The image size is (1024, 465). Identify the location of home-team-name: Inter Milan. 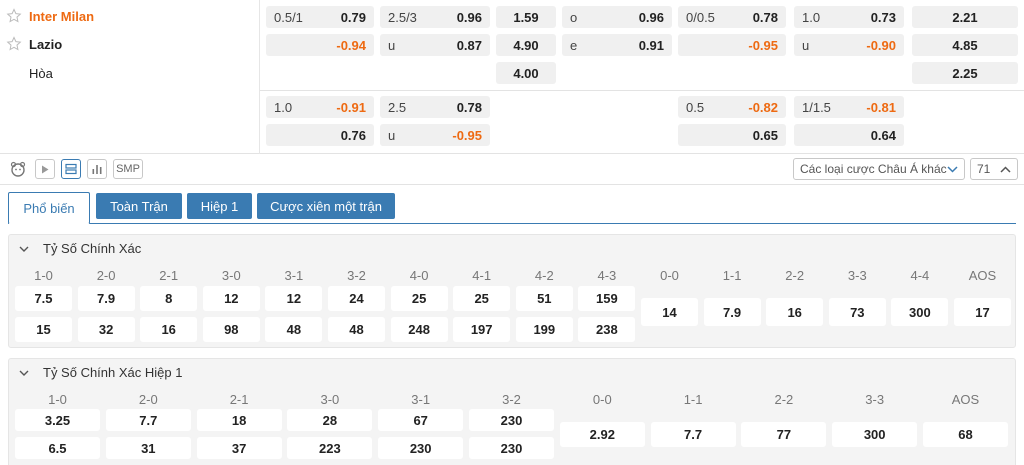
(61, 16).